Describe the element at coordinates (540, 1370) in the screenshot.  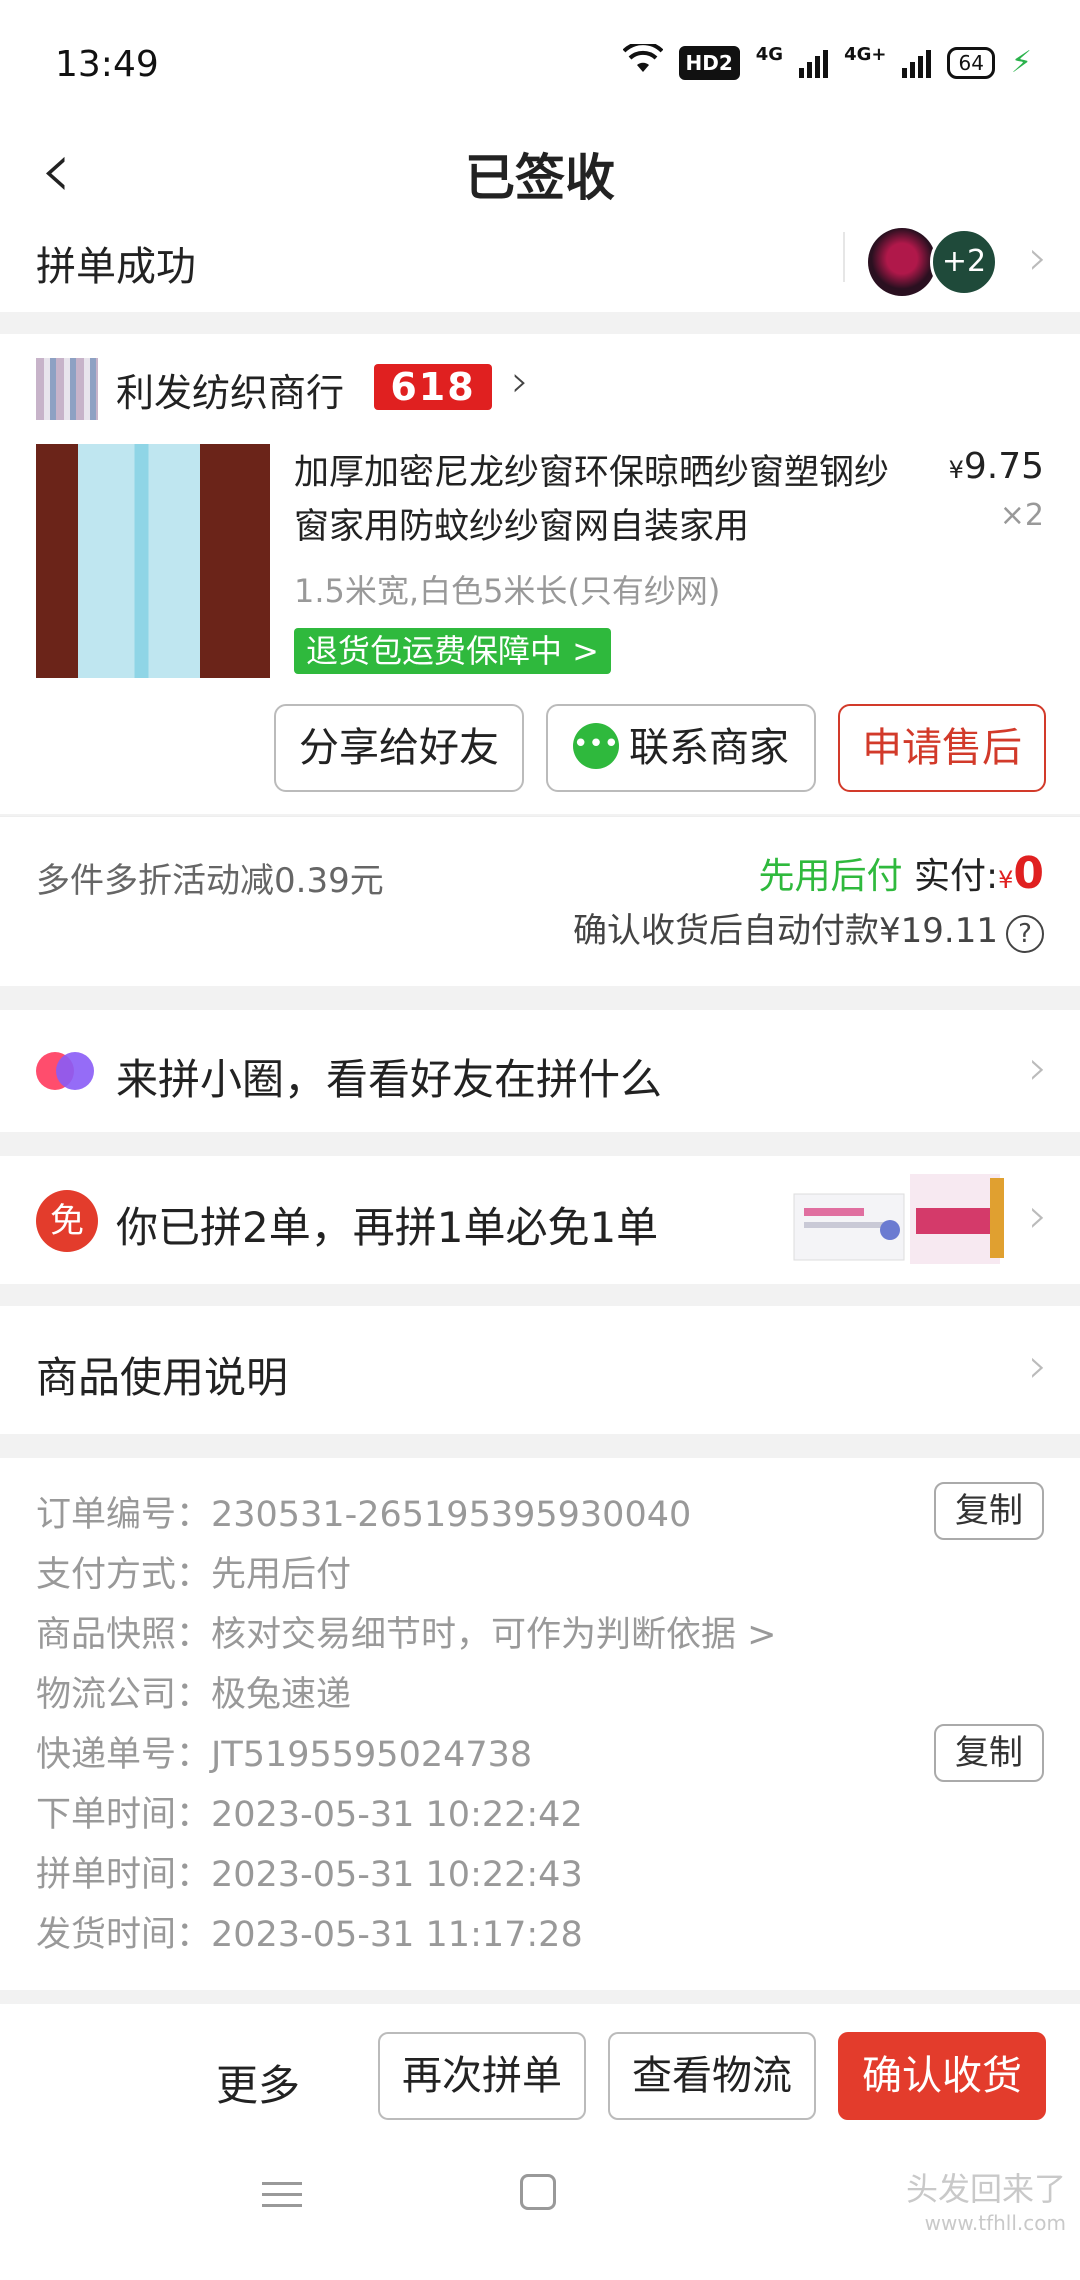
I see `product-usage-row: 商品使用说明 ›` at that location.